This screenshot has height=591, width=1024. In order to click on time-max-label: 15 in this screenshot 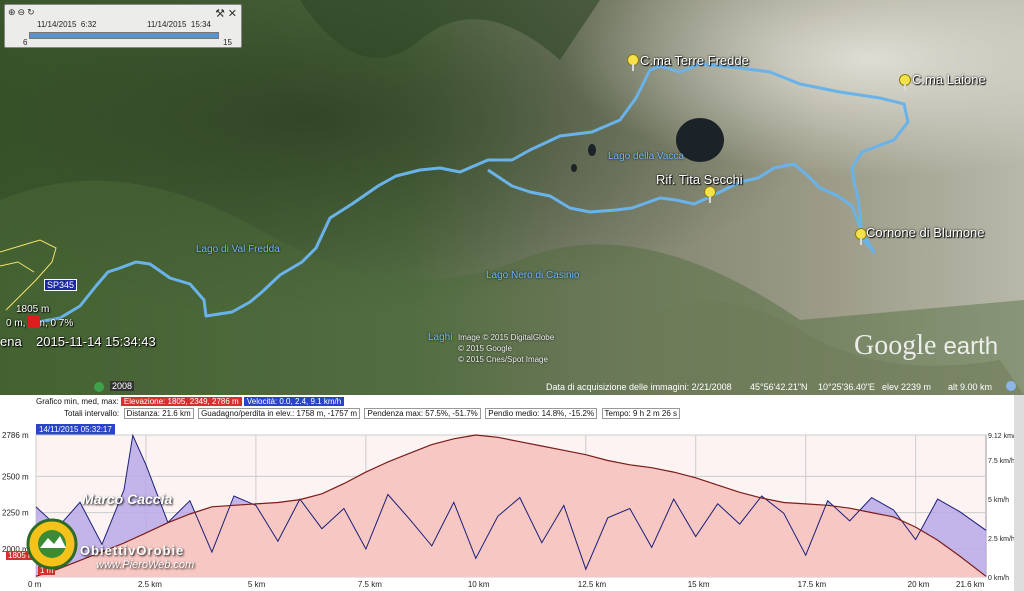, I will do `click(227, 42)`.